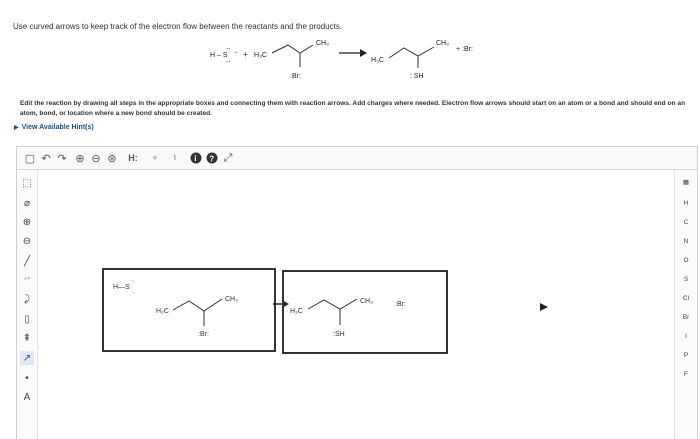 This screenshot has width=700, height=439. What do you see at coordinates (46, 158) in the screenshot?
I see `undo-icon: ↶` at bounding box center [46, 158].